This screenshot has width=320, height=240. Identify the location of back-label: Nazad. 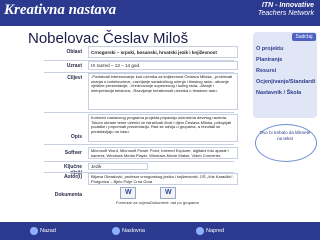
(48, 231).